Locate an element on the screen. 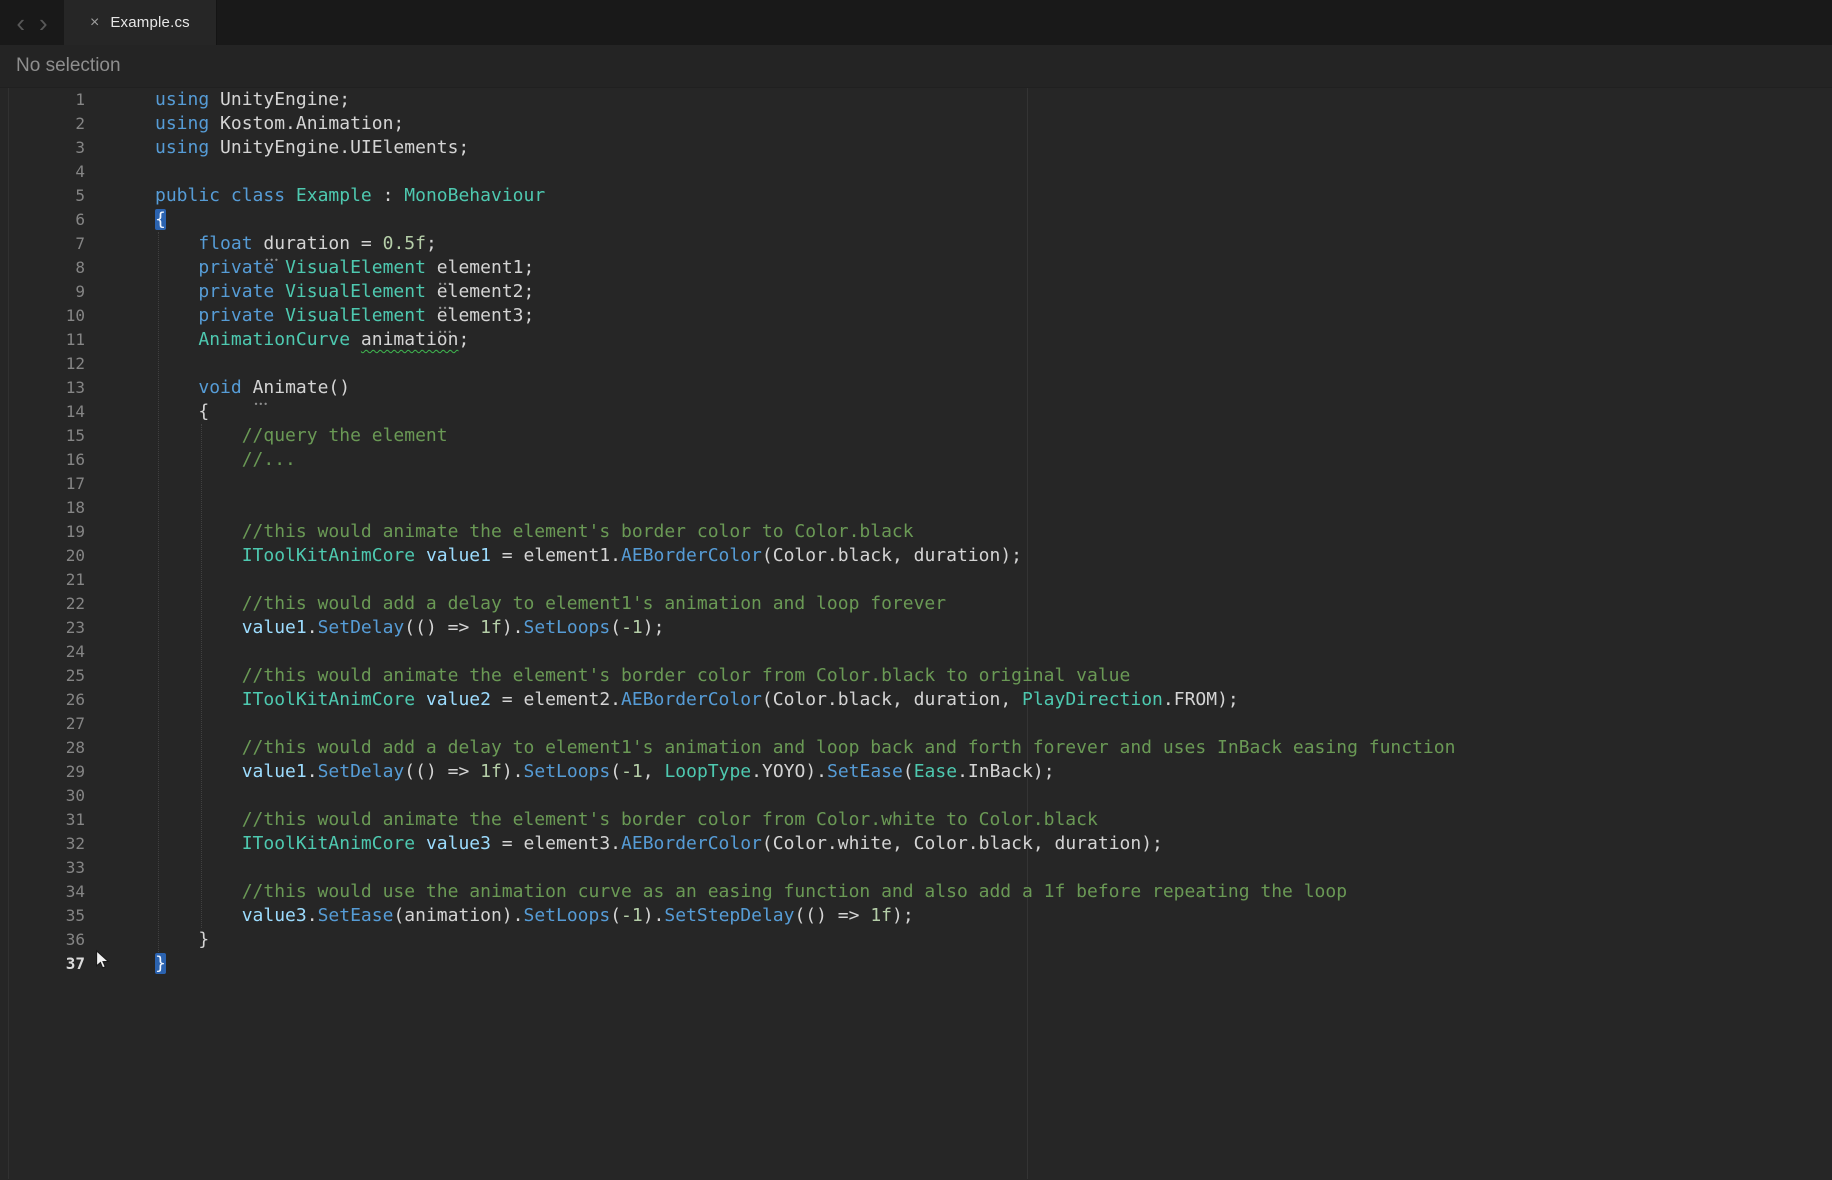  line-number: 4 is located at coordinates (42, 172).